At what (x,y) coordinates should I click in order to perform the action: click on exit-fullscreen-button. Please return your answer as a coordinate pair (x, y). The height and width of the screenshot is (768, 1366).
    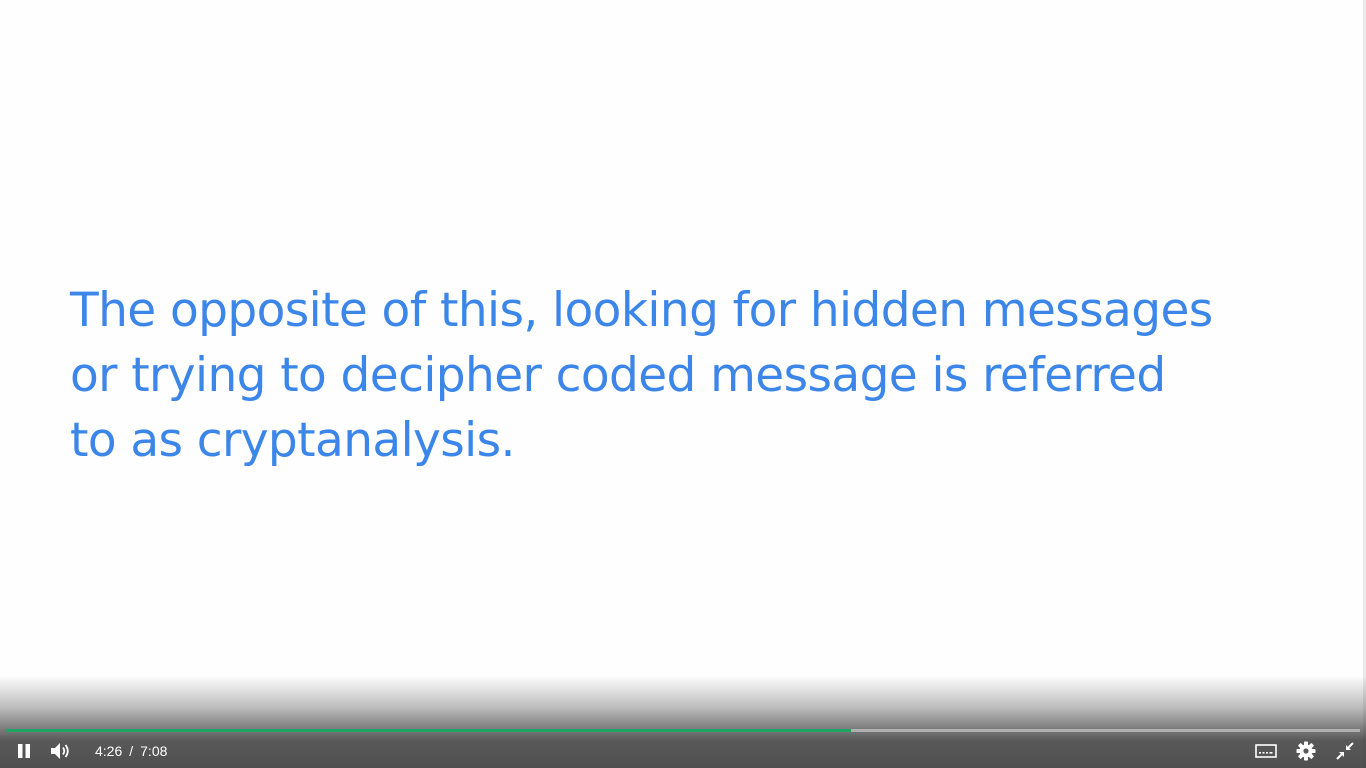
    Looking at the image, I should click on (1345, 751).